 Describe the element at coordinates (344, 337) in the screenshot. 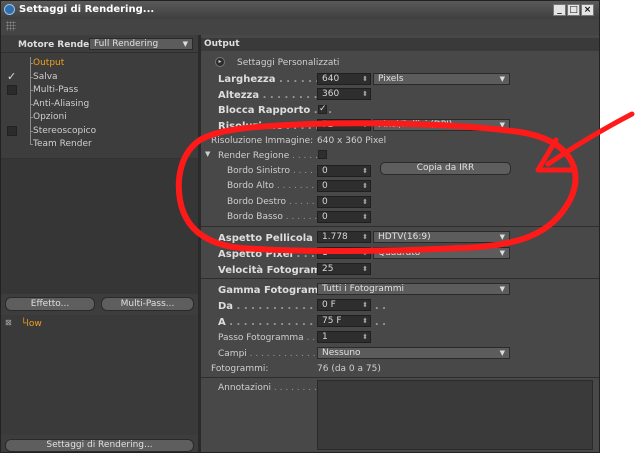

I see `frame-step-input: 1 ⬍` at that location.